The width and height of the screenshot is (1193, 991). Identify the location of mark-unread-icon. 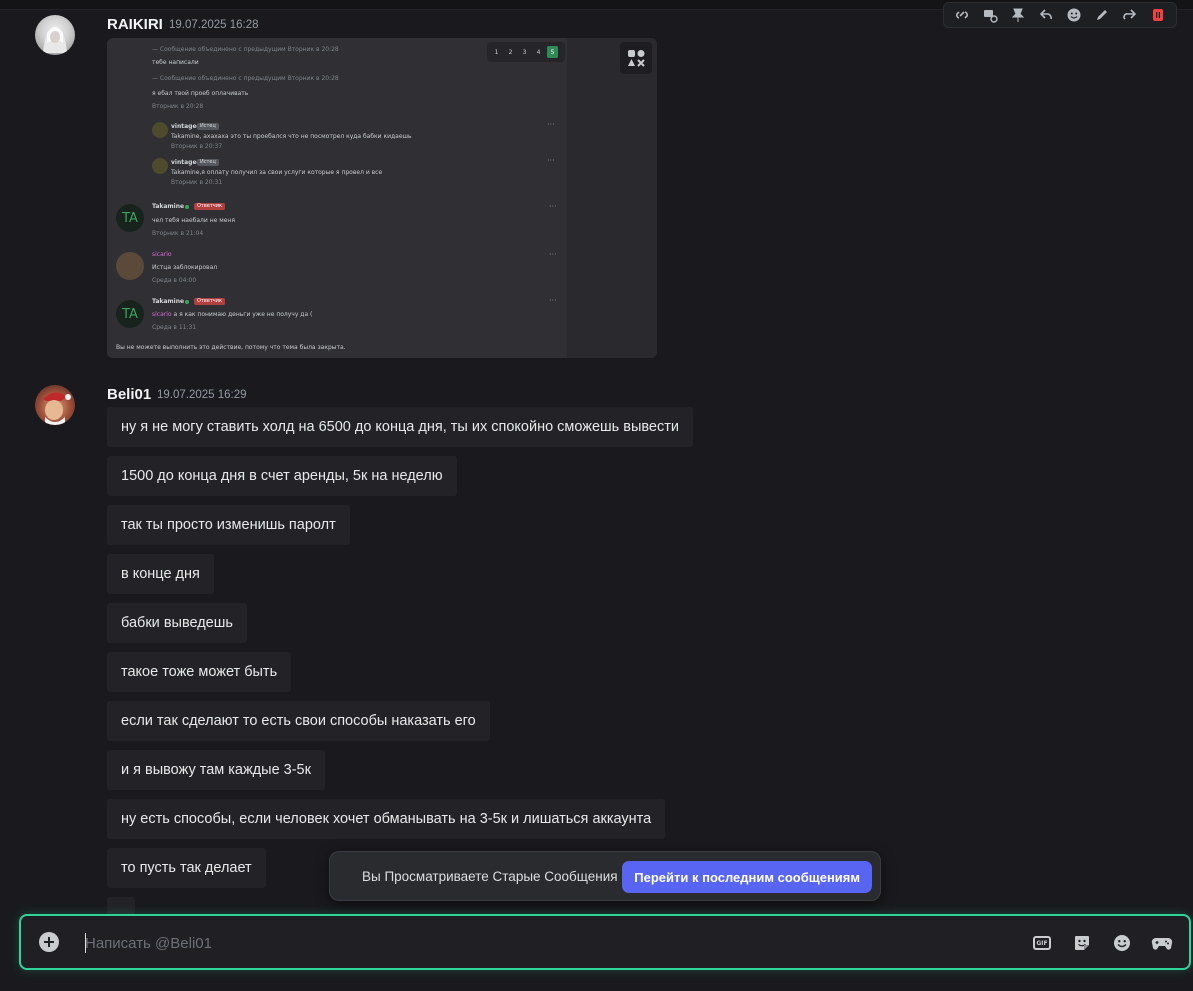
(990, 15).